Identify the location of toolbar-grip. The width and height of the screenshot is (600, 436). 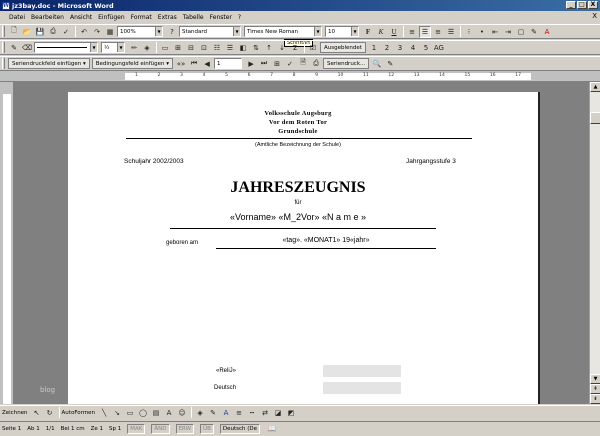
(3, 63).